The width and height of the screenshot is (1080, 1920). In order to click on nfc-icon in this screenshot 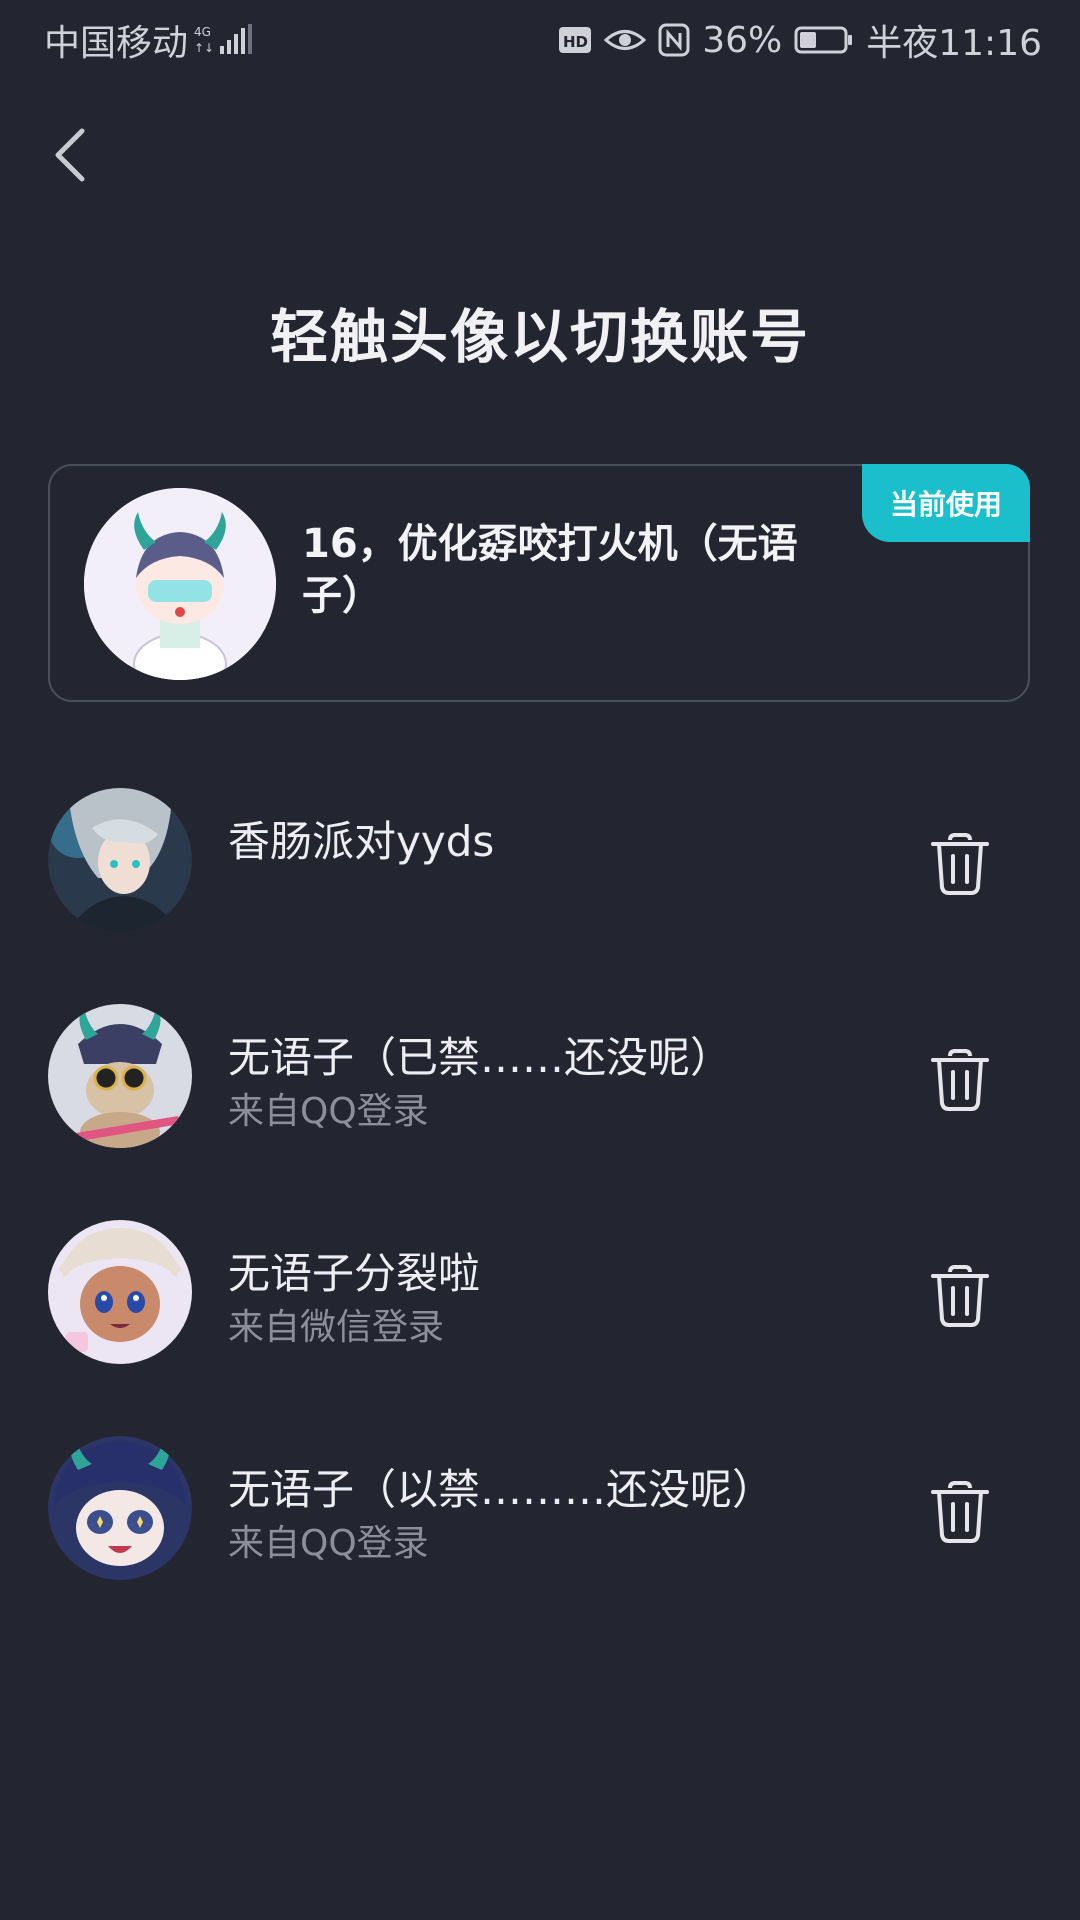, I will do `click(674, 40)`.